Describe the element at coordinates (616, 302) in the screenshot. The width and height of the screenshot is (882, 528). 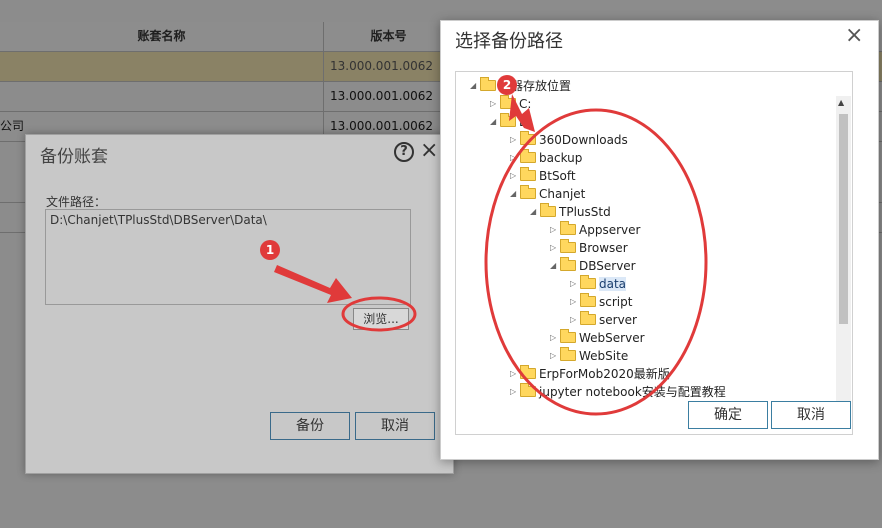
I see `tree-node-label: script` at that location.